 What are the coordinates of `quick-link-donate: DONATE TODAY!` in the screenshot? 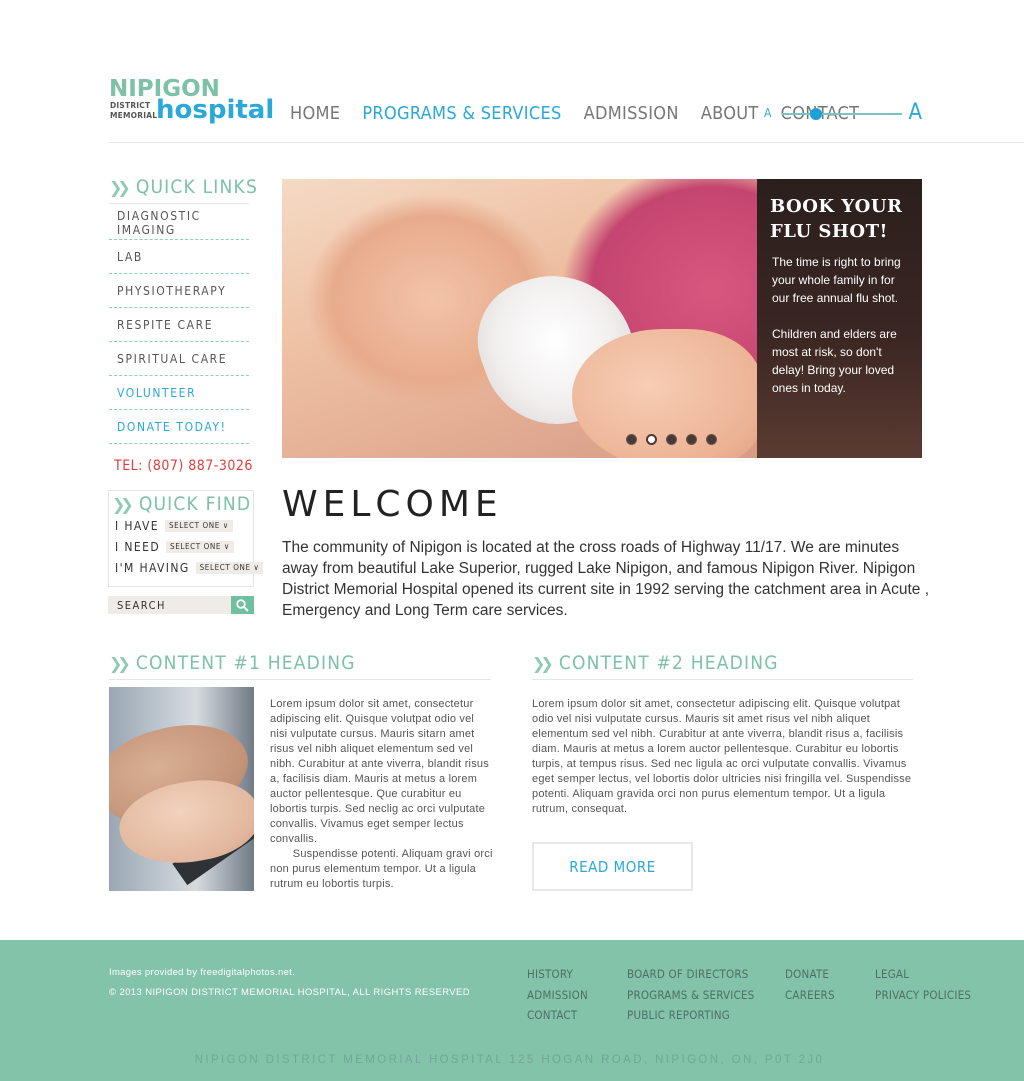 It's located at (179, 427).